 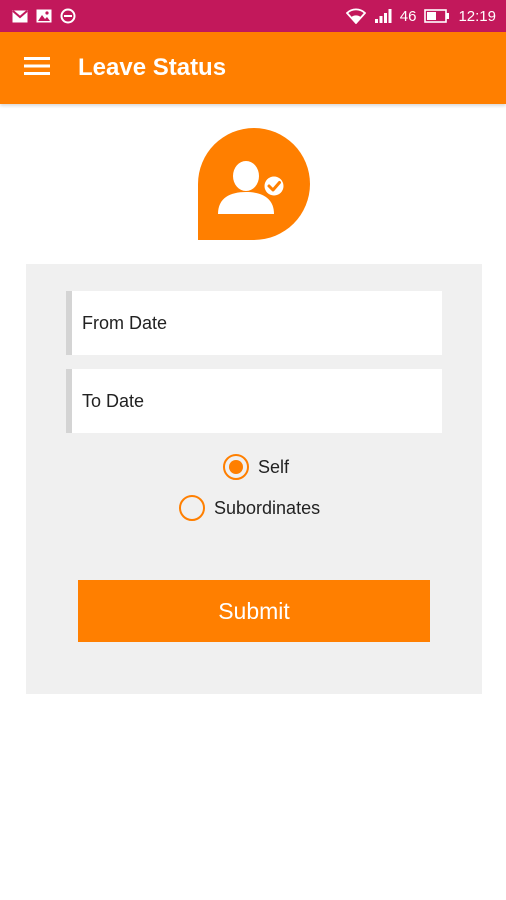 I want to click on menu-button, so click(x=37, y=68).